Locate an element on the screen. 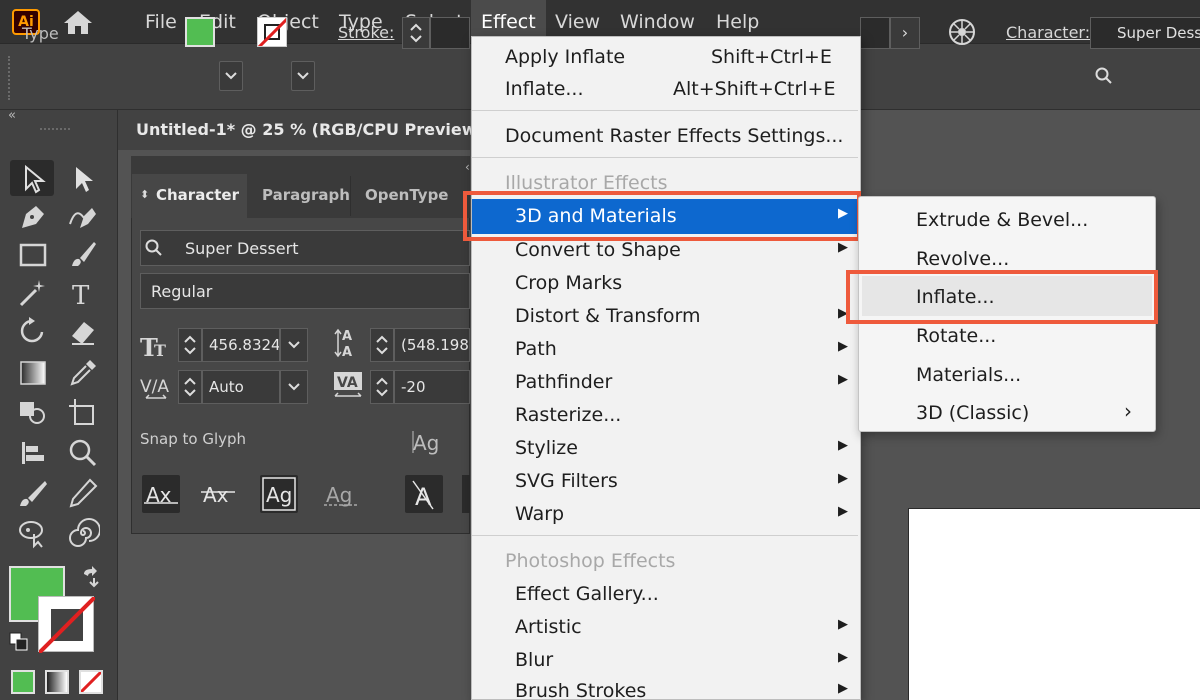 The width and height of the screenshot is (1200, 700). tab-character: Character is located at coordinates (189, 196).